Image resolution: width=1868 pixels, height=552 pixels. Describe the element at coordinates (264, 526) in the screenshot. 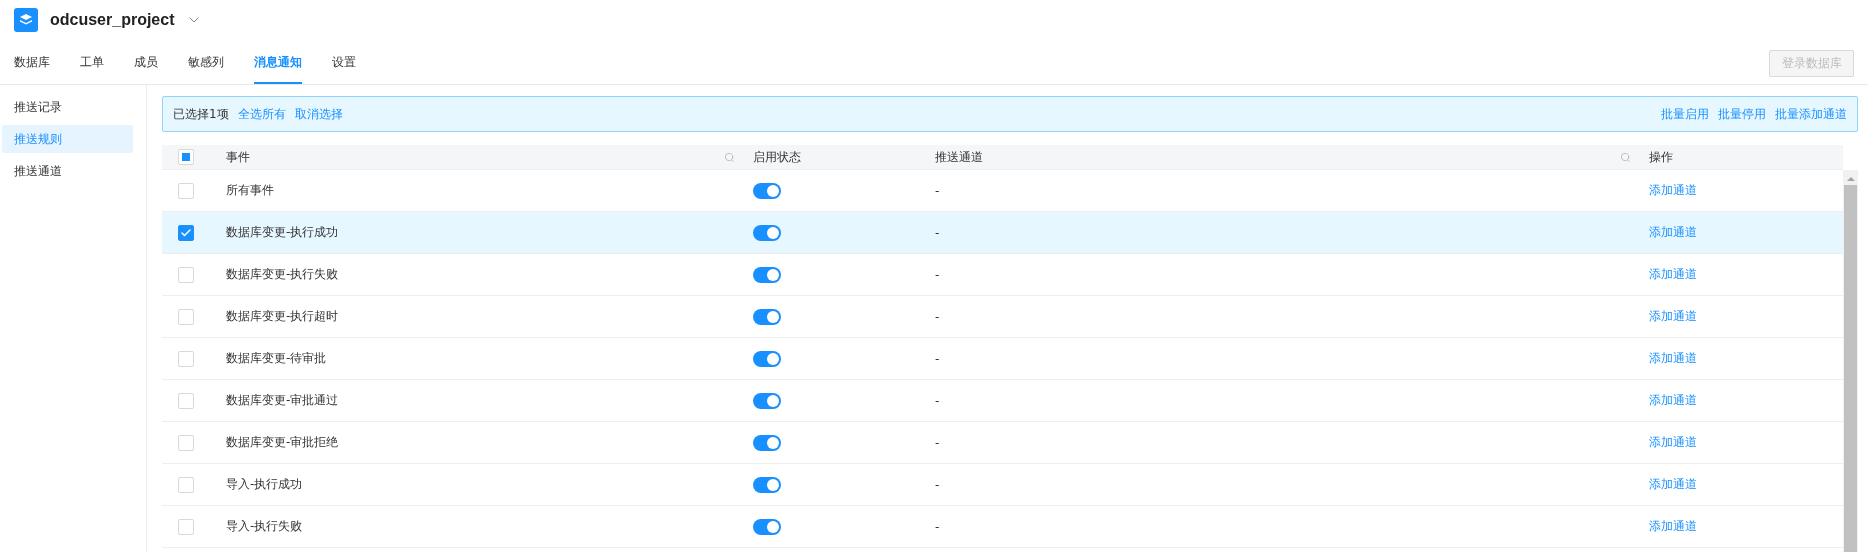

I see `event-name: 导入-执行失败` at that location.